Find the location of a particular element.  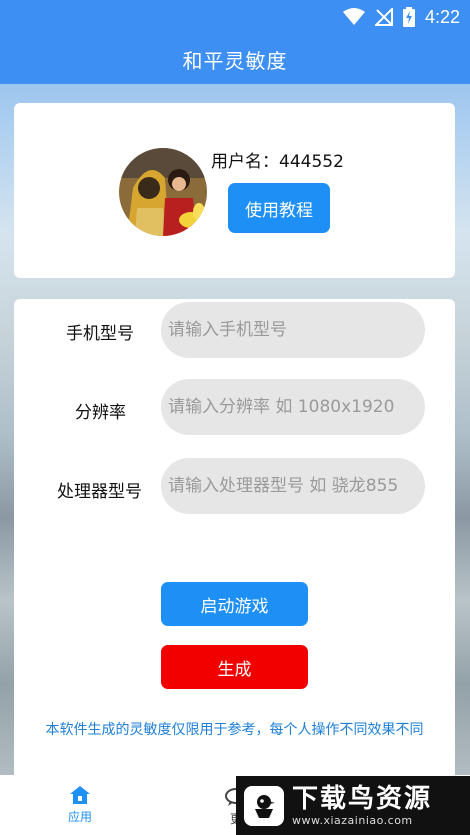

watermark-banner: 下载鸟资源 www.xiazainiao.com is located at coordinates (353, 805).